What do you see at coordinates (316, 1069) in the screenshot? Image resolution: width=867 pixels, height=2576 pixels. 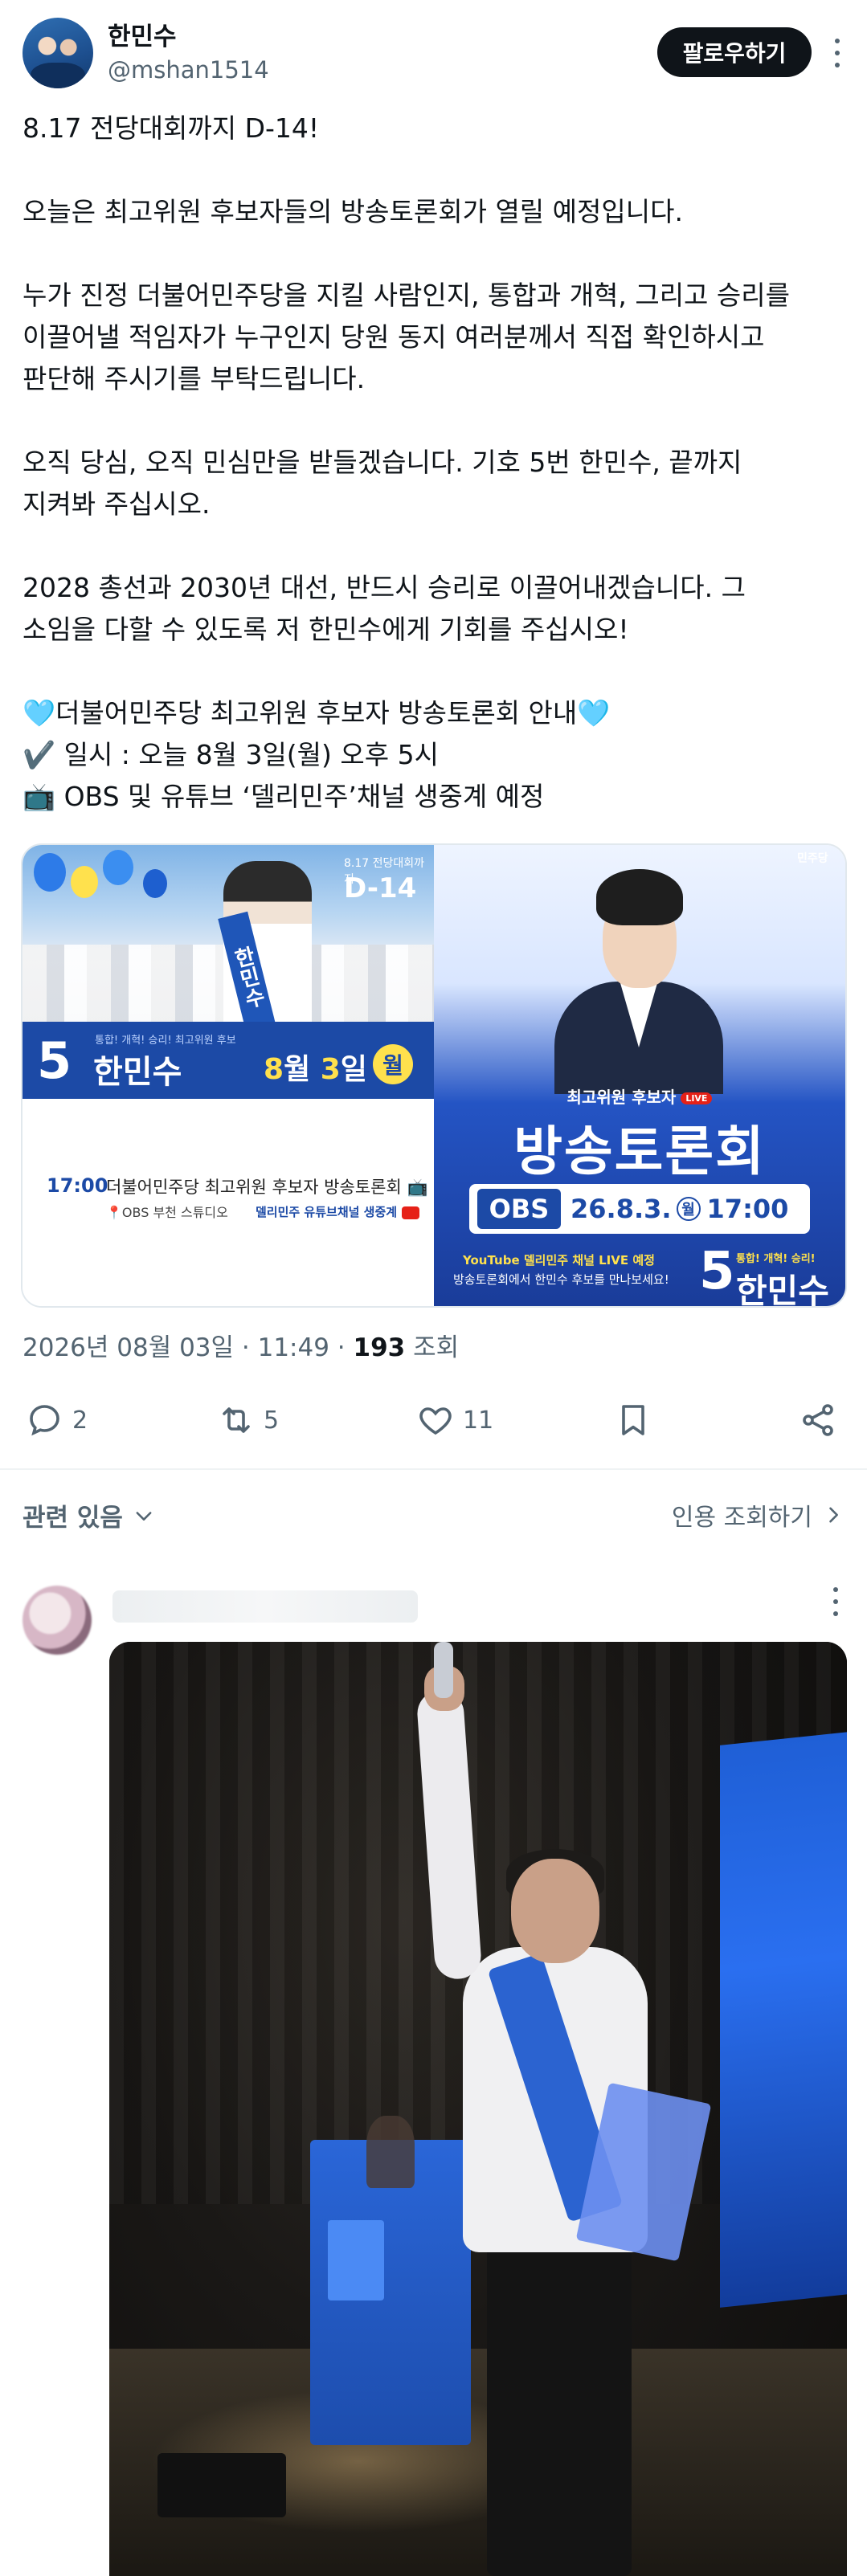 I see `poster-left-date: 8월 3일` at bounding box center [316, 1069].